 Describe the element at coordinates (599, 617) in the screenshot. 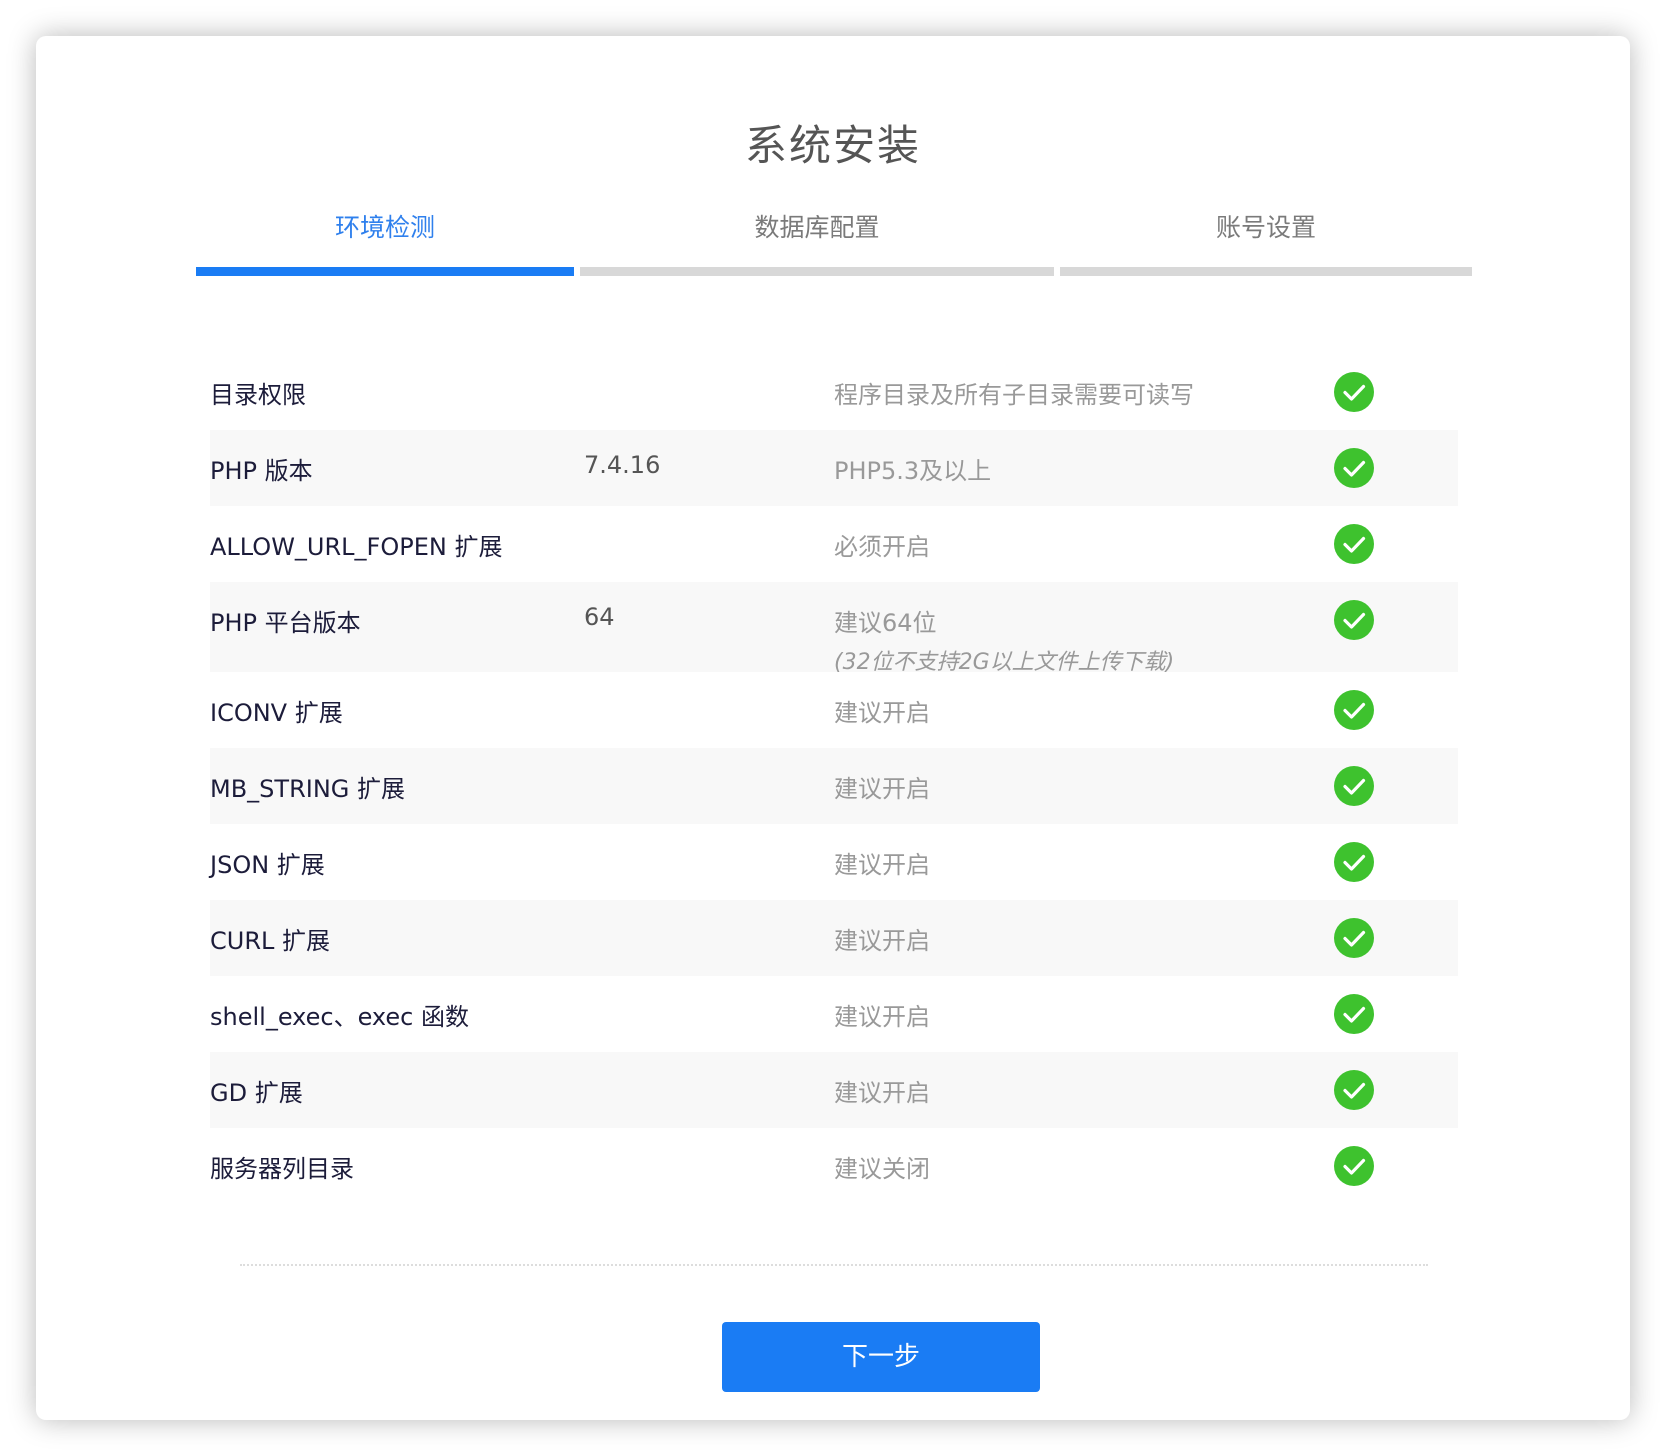

I see `check-current-value: 64` at that location.